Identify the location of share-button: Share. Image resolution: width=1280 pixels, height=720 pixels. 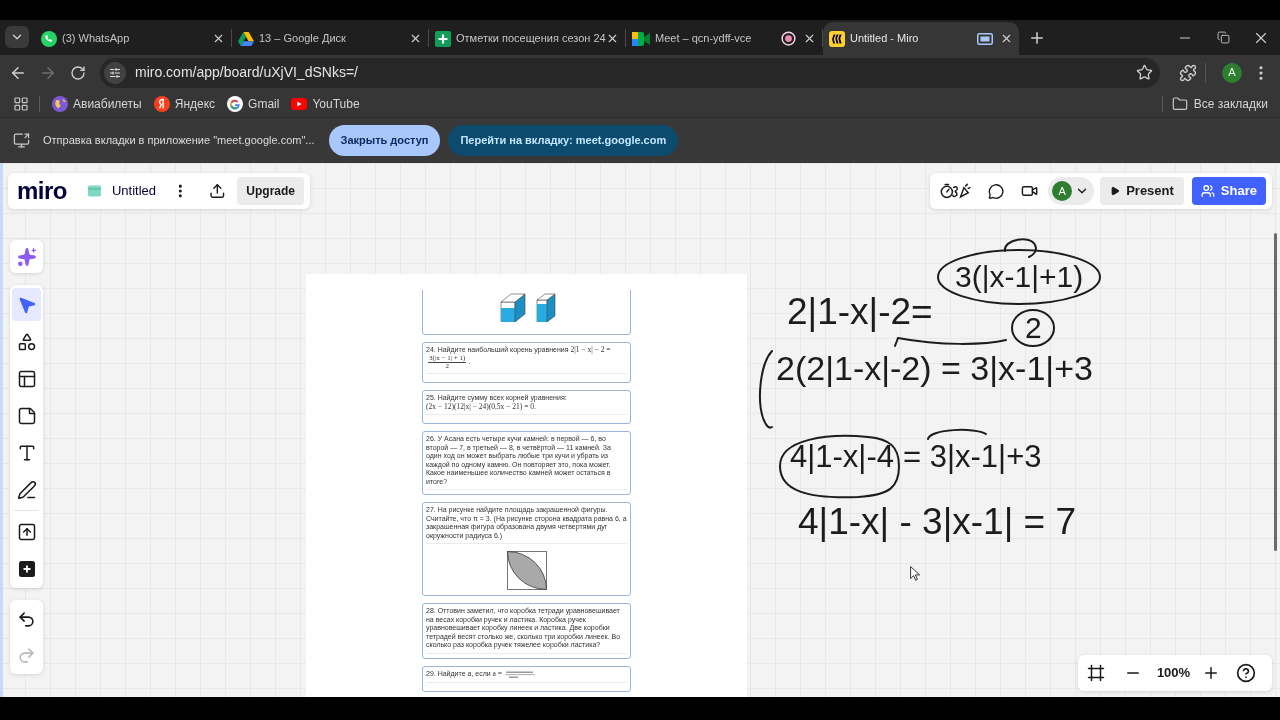
(1228, 191).